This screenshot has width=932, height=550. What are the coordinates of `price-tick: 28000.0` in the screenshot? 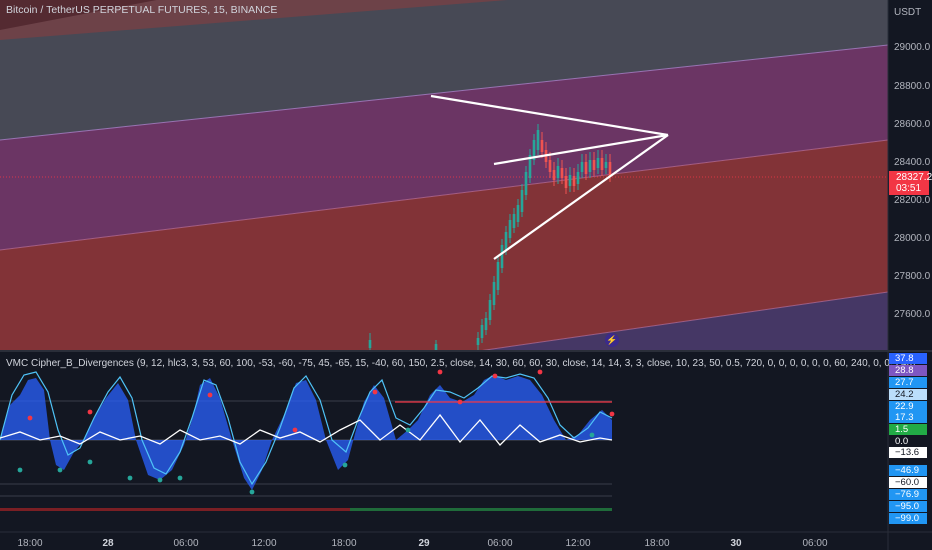 It's located at (912, 238).